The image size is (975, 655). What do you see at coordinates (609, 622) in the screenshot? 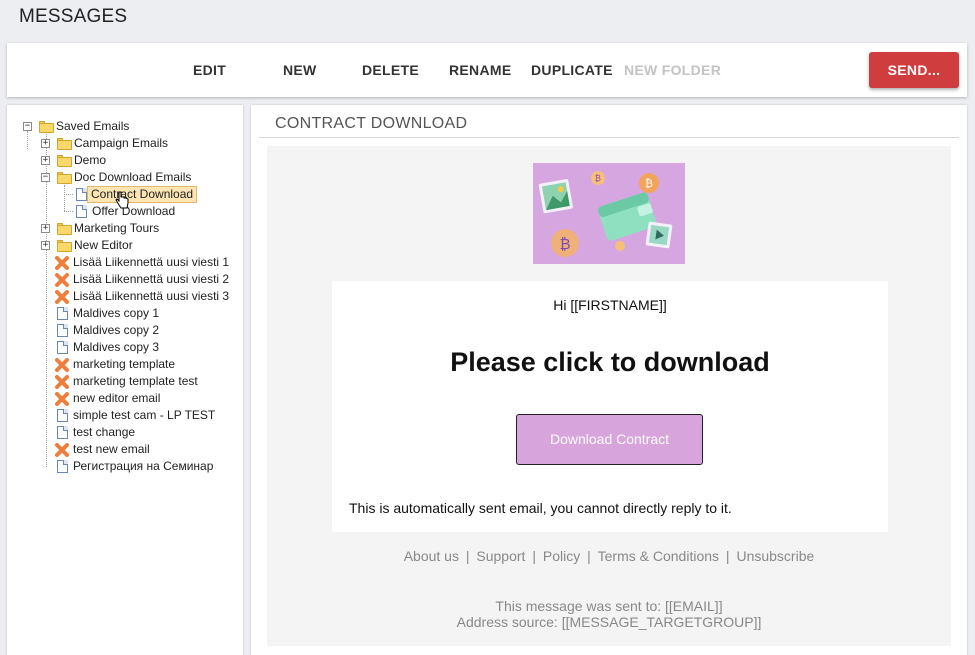
I see `address-source-text: Address source: [[MESSAGE_TARGETGROUP]]` at bounding box center [609, 622].